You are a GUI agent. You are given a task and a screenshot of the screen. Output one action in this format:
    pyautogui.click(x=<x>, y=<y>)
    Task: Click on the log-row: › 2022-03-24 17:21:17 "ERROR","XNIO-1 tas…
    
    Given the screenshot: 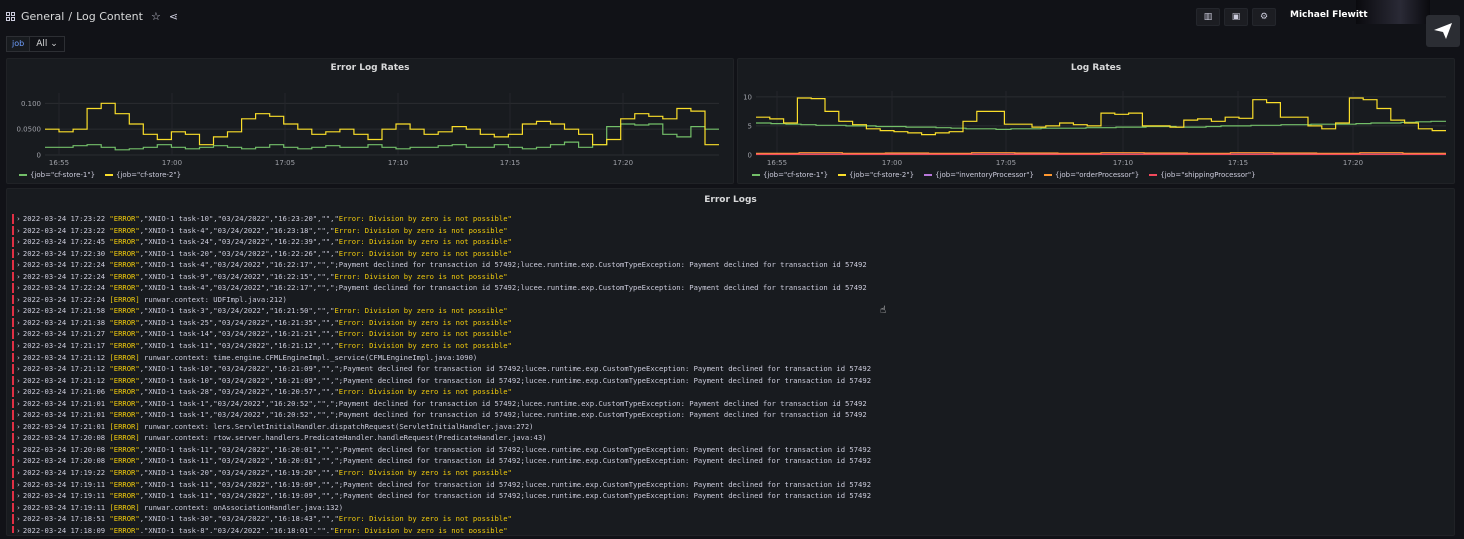 What is the action you would take?
    pyautogui.click(x=732, y=346)
    